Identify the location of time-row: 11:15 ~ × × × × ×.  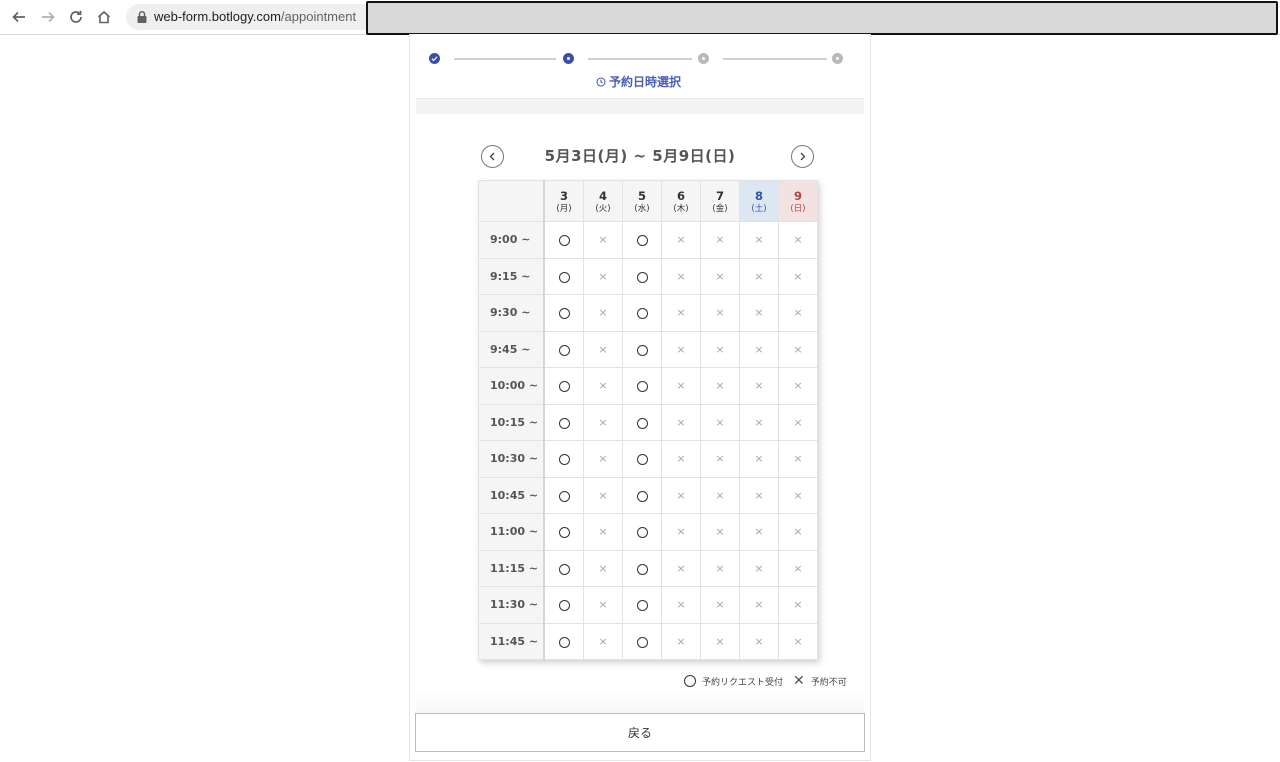
(648, 568).